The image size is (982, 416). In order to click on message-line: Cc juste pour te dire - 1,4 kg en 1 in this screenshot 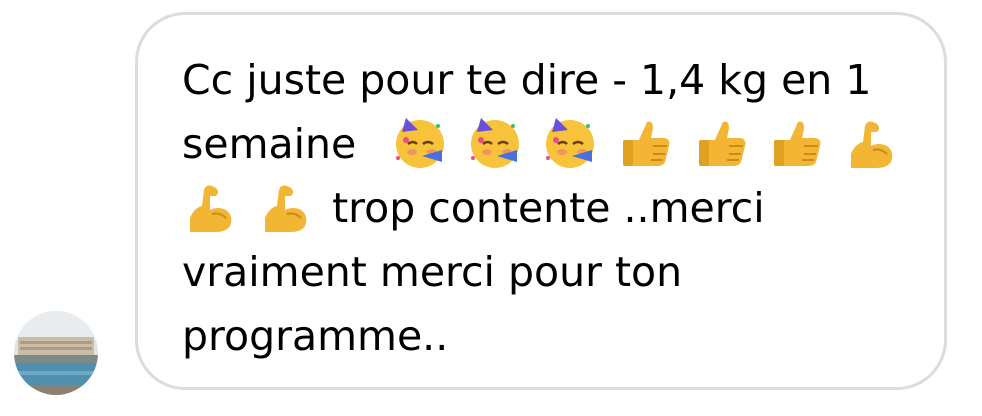, I will do `click(527, 80)`.